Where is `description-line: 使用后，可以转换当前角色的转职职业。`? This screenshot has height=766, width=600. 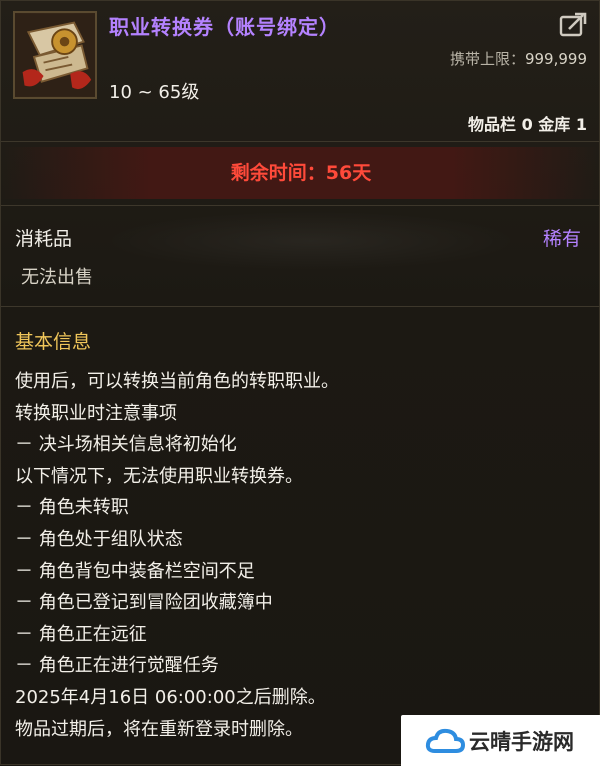
description-line: 使用后，可以转换当前角色的转职职业。 is located at coordinates (177, 381).